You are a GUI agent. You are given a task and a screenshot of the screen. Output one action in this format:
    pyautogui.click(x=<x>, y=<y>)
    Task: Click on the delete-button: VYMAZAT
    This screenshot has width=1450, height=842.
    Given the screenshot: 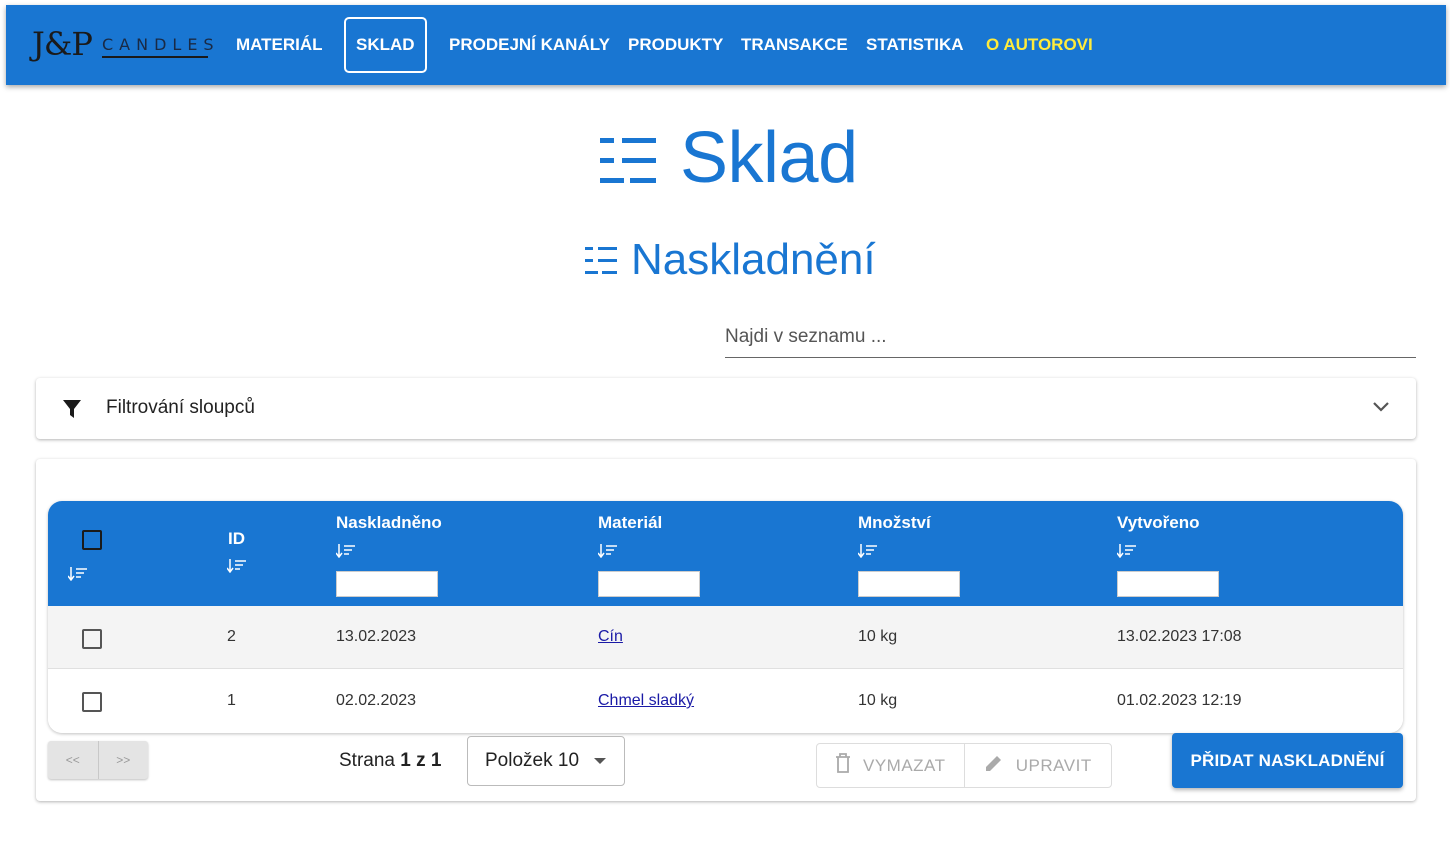 What is the action you would take?
    pyautogui.click(x=891, y=765)
    